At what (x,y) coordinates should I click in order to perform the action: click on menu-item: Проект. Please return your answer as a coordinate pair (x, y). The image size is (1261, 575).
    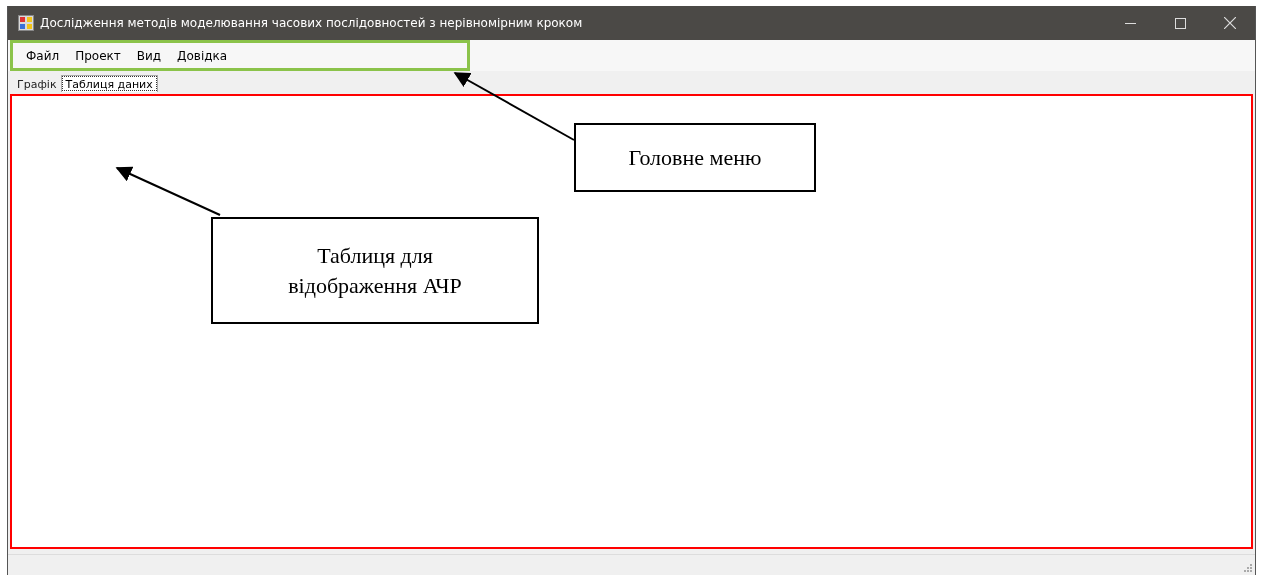
    Looking at the image, I should click on (98, 55).